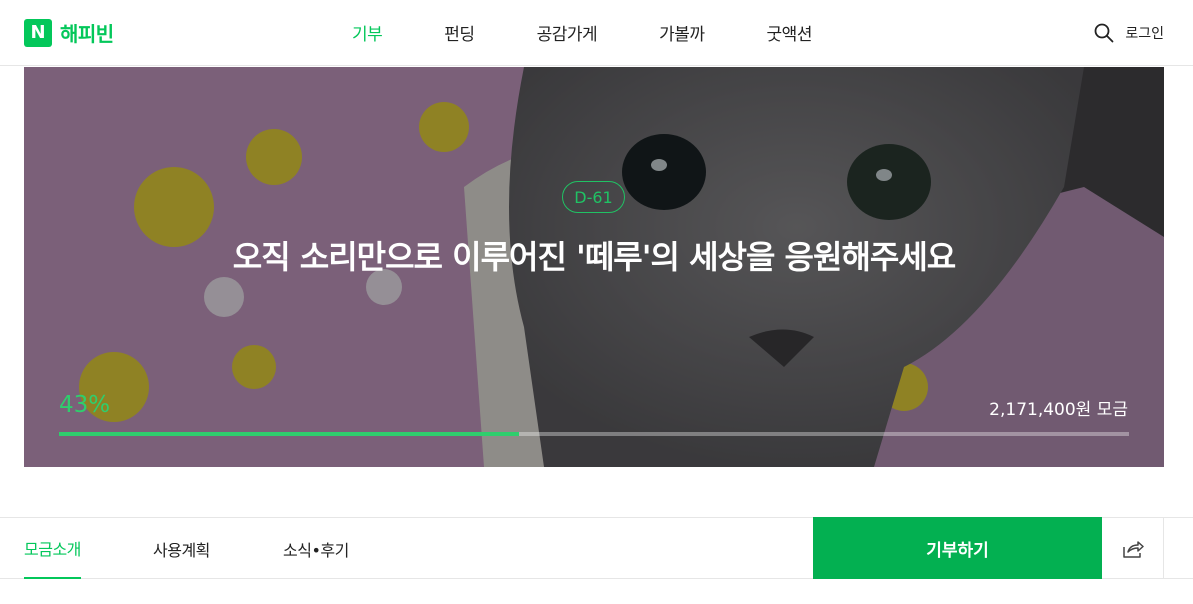 Image resolution: width=1193 pixels, height=604 pixels. Describe the element at coordinates (594, 257) in the screenshot. I see `campaign-title: 오직 소리만으로 이루어진 '떼루'의 세상을 응원해주세요` at that location.